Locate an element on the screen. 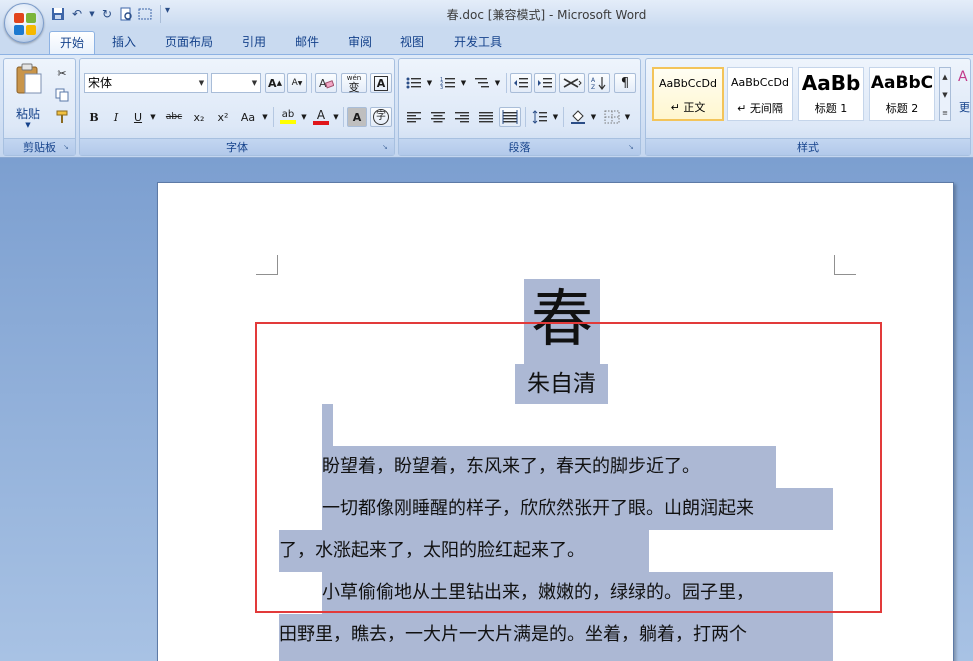 The image size is (973, 661). font-name-value: 宋体 is located at coordinates (100, 83).